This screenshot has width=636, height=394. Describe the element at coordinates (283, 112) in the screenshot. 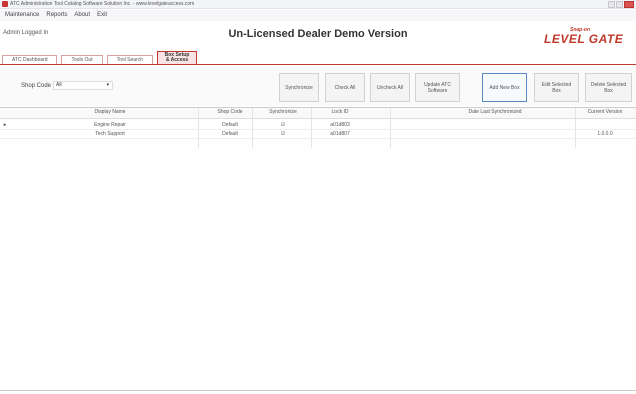

I see `col-synchronize: Synchronize` at that location.